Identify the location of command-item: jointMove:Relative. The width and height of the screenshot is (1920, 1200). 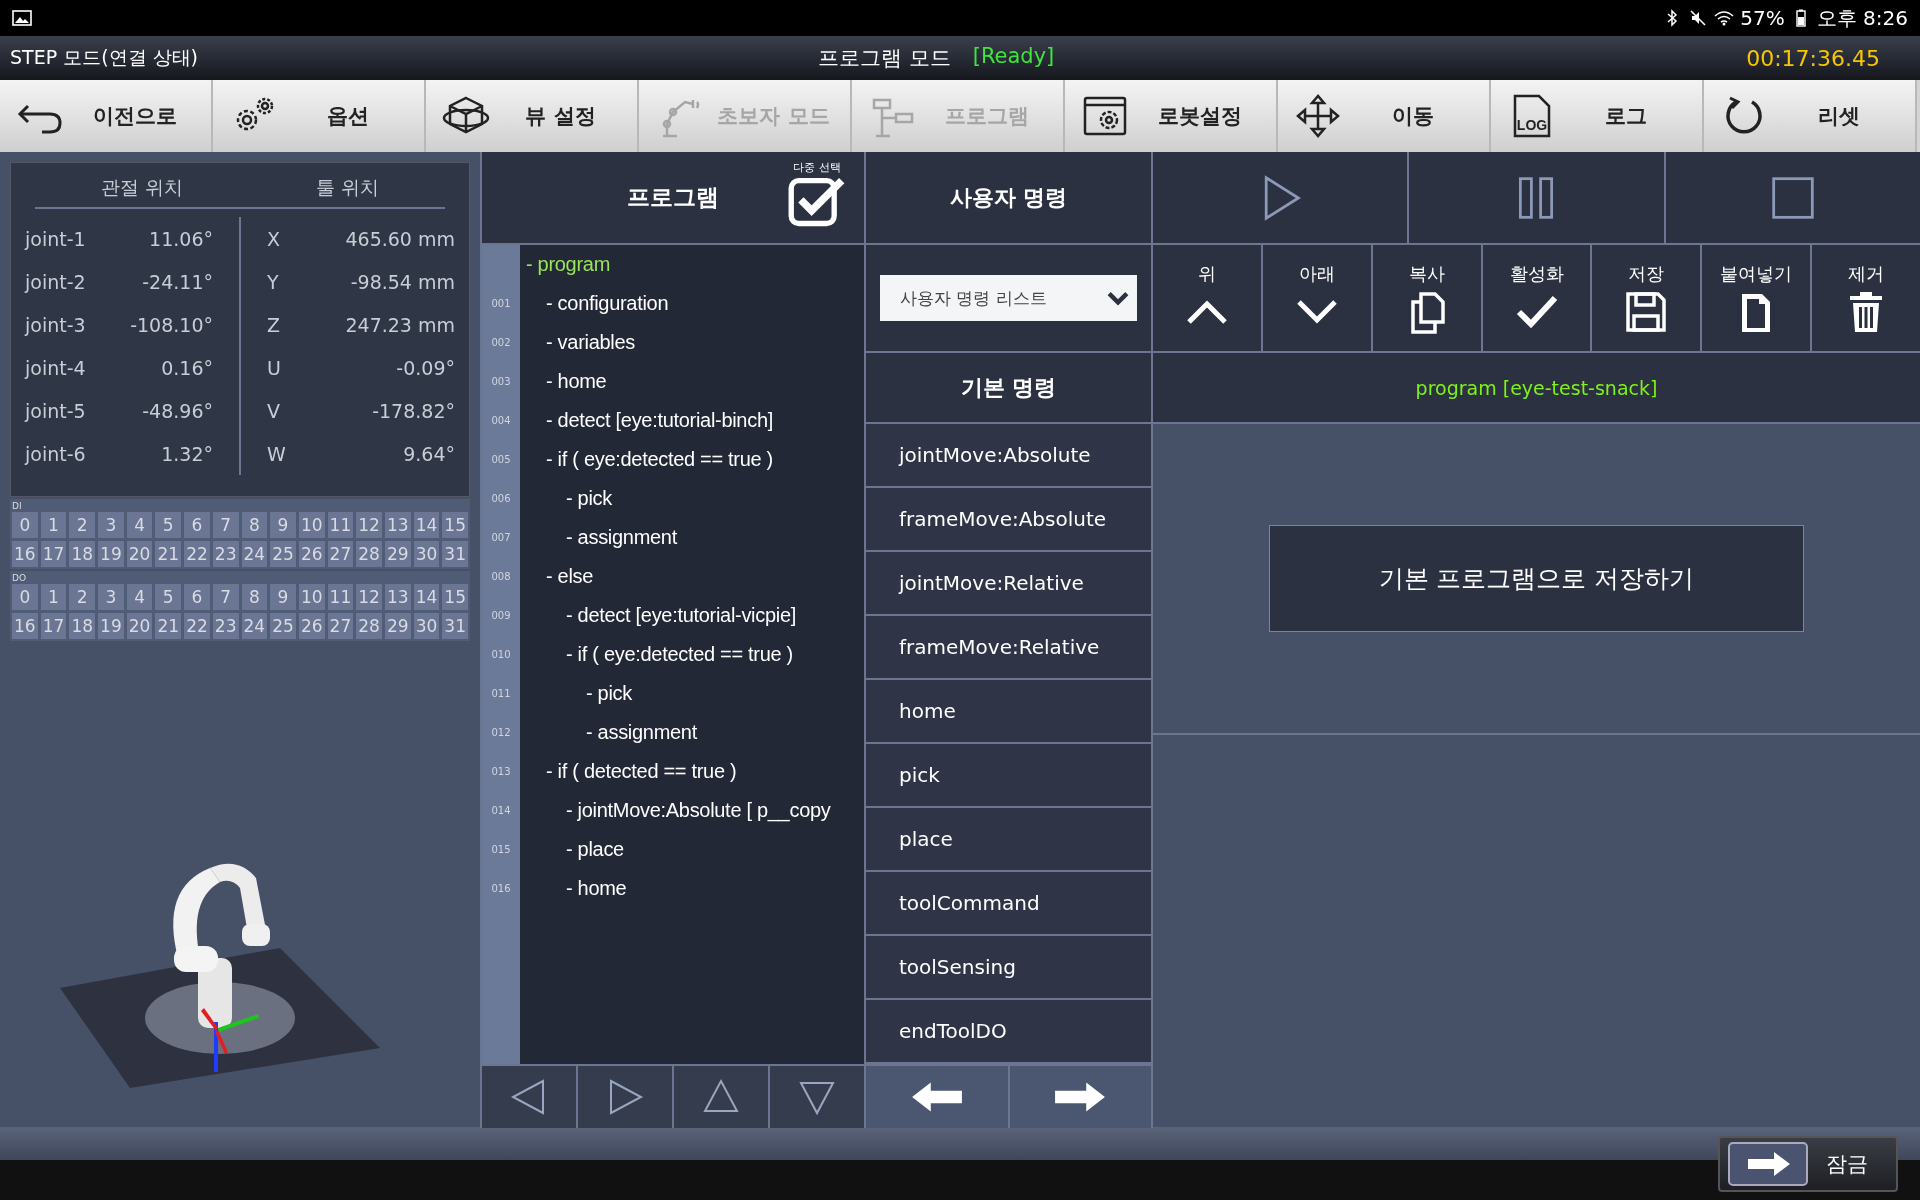
(1008, 584).